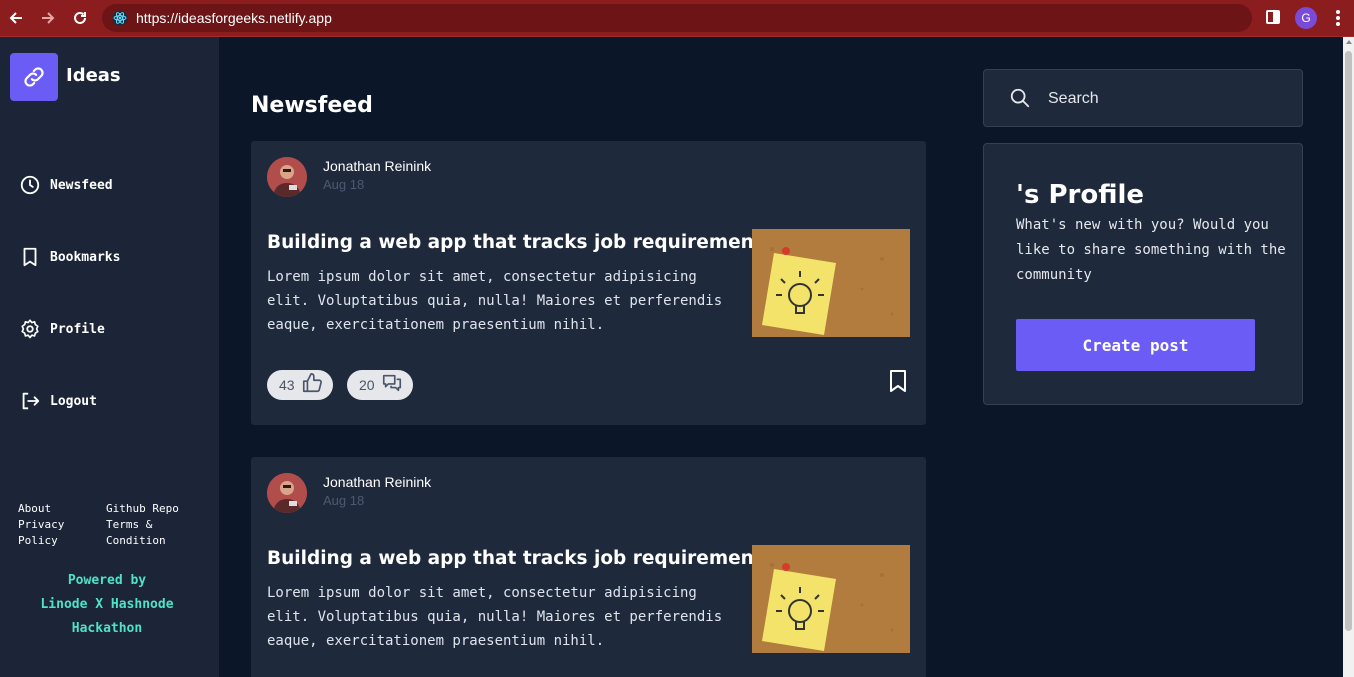 This screenshot has height=677, width=1354. I want to click on react-site-icon, so click(120, 18).